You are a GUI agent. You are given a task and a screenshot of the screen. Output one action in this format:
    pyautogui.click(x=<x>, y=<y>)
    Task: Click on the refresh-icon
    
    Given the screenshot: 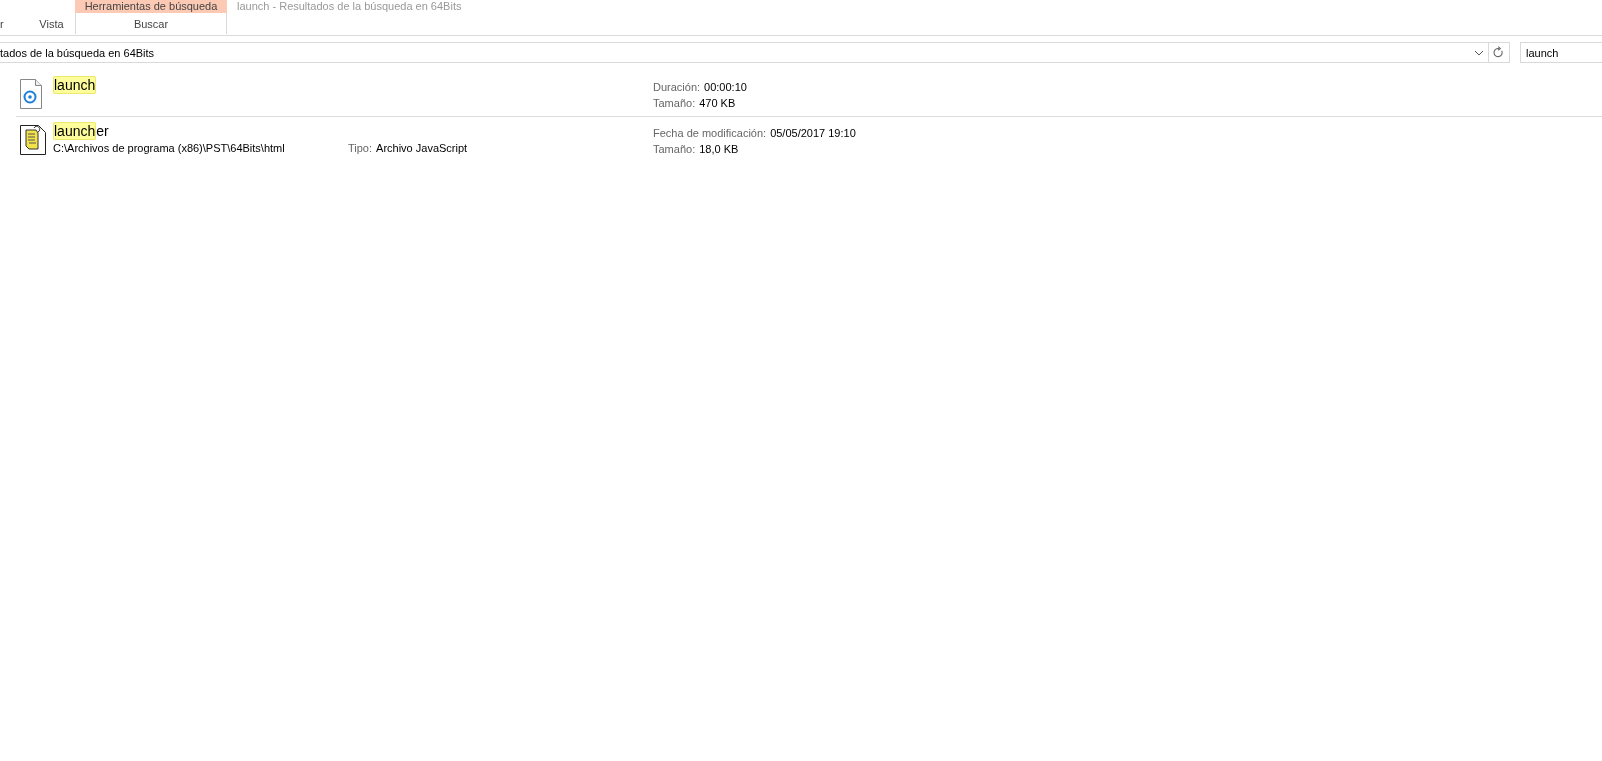 What is the action you would take?
    pyautogui.click(x=1499, y=52)
    